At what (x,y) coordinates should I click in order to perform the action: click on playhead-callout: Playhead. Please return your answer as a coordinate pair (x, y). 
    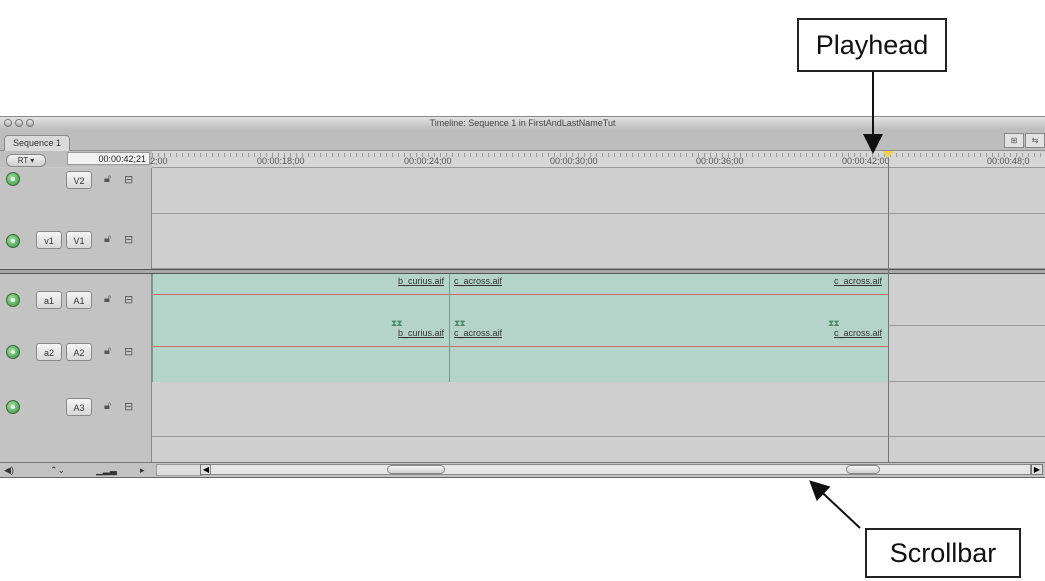
    Looking at the image, I should click on (872, 45).